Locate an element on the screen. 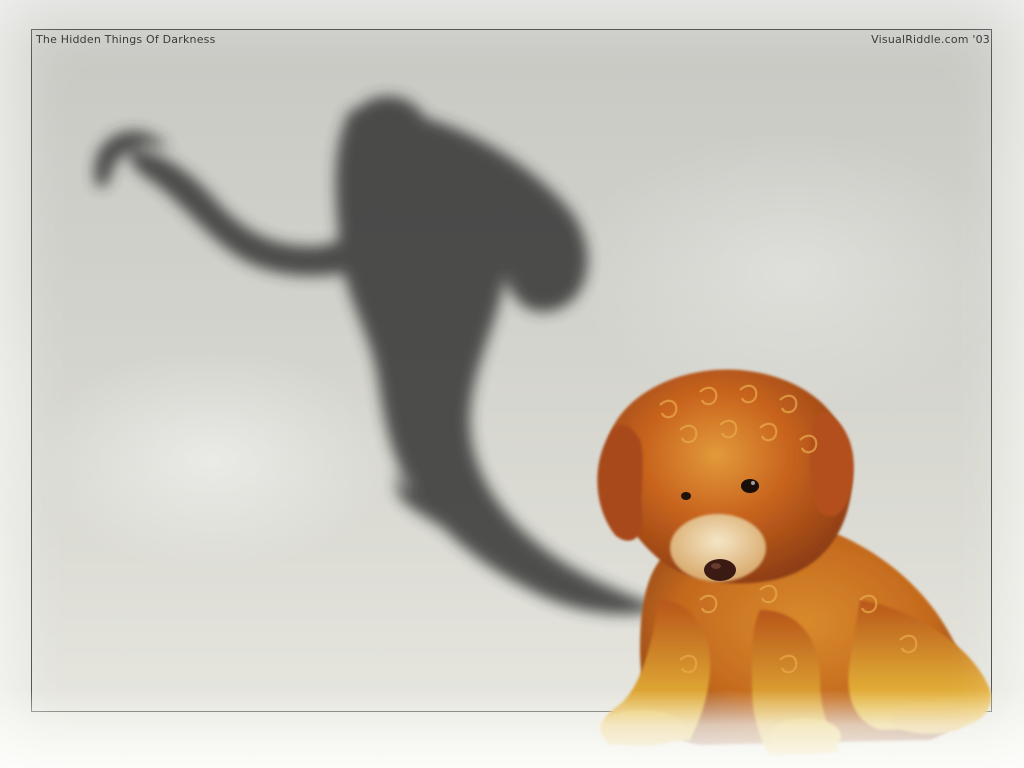 The width and height of the screenshot is (1024, 768). bottom-mist is located at coordinates (512, 729).